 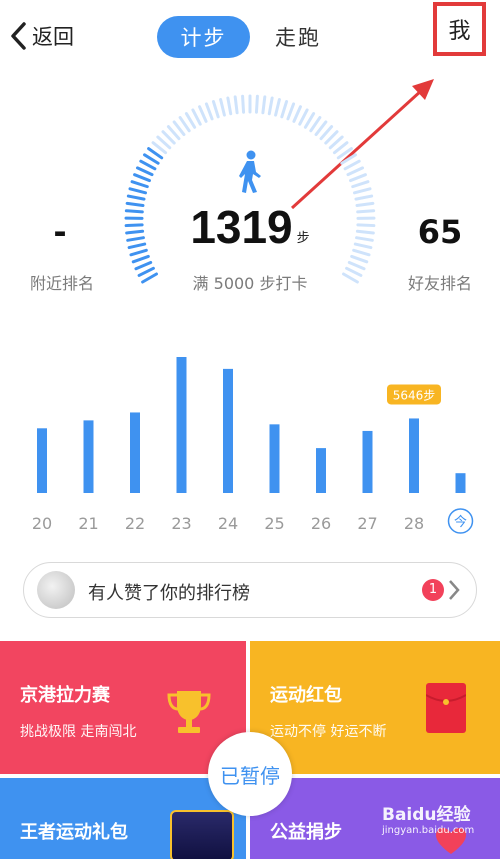 What do you see at coordinates (169, 593) in the screenshot?
I see `notice-text: 有人赞了你的排行榜` at bounding box center [169, 593].